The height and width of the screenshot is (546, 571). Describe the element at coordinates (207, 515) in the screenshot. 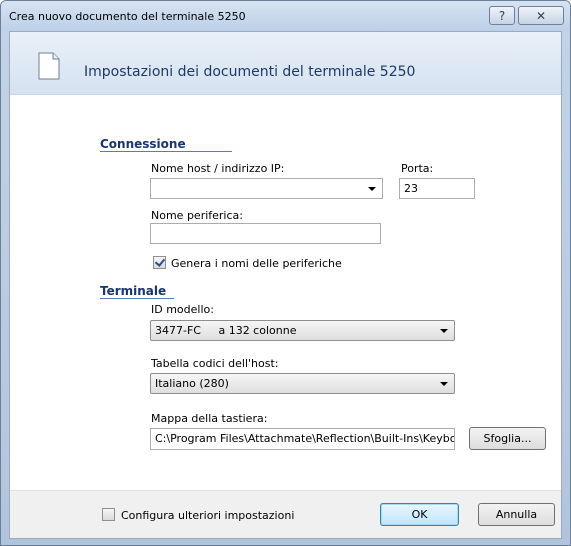

I see `more-settings-label: Configura ulteriori impostazioni` at that location.